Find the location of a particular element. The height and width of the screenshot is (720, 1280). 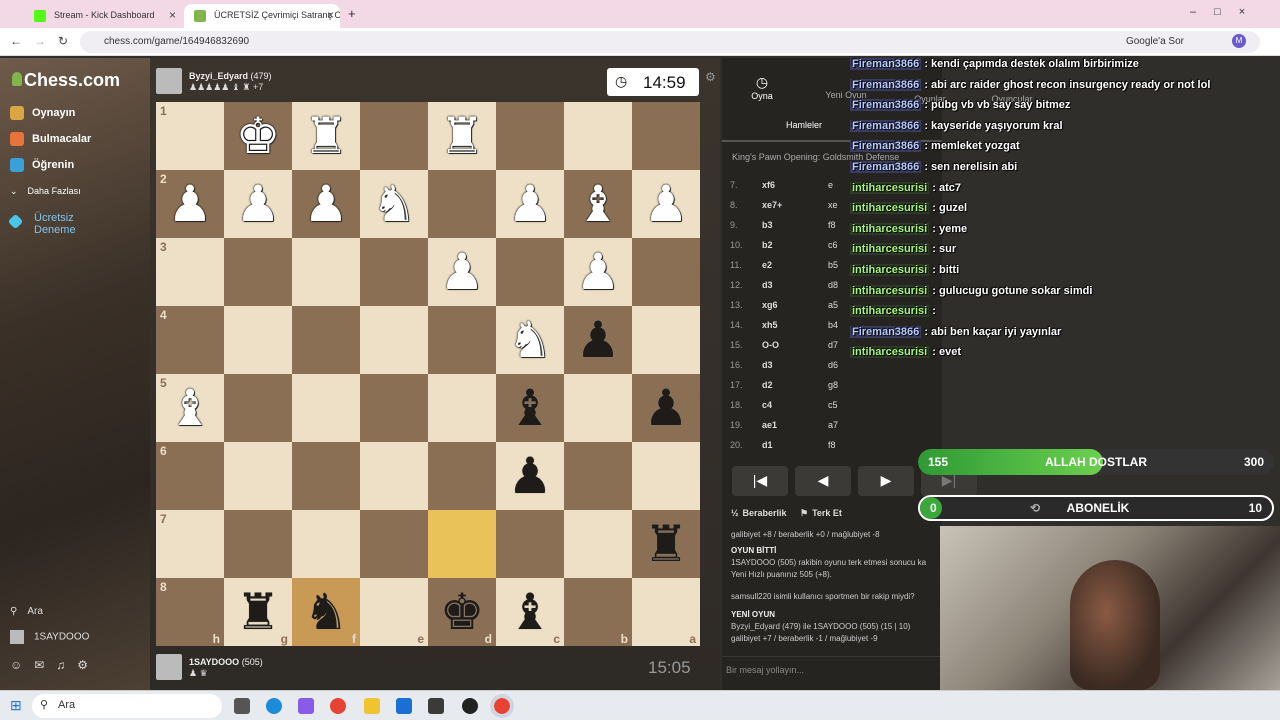

board-square-e3 is located at coordinates (394, 272).